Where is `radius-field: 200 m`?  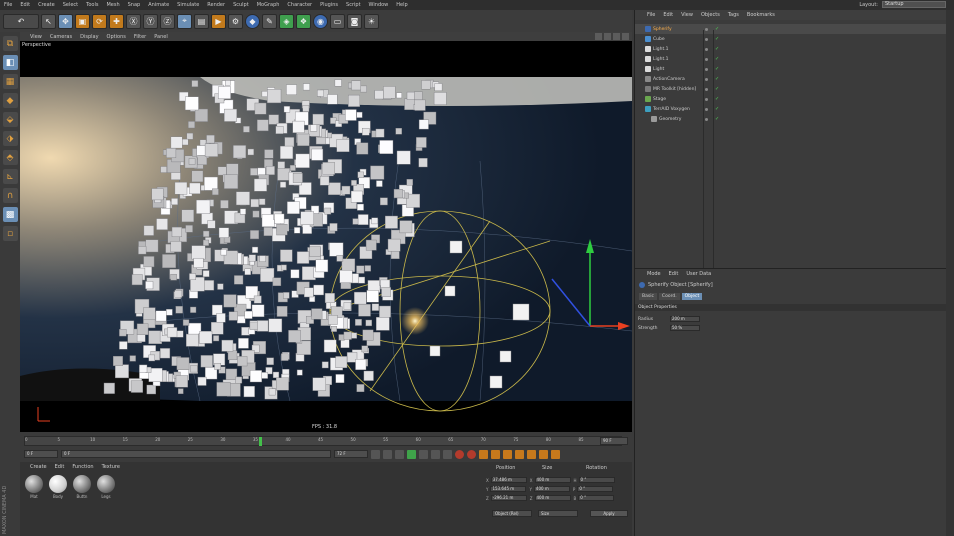 radius-field: 200 m is located at coordinates (685, 319).